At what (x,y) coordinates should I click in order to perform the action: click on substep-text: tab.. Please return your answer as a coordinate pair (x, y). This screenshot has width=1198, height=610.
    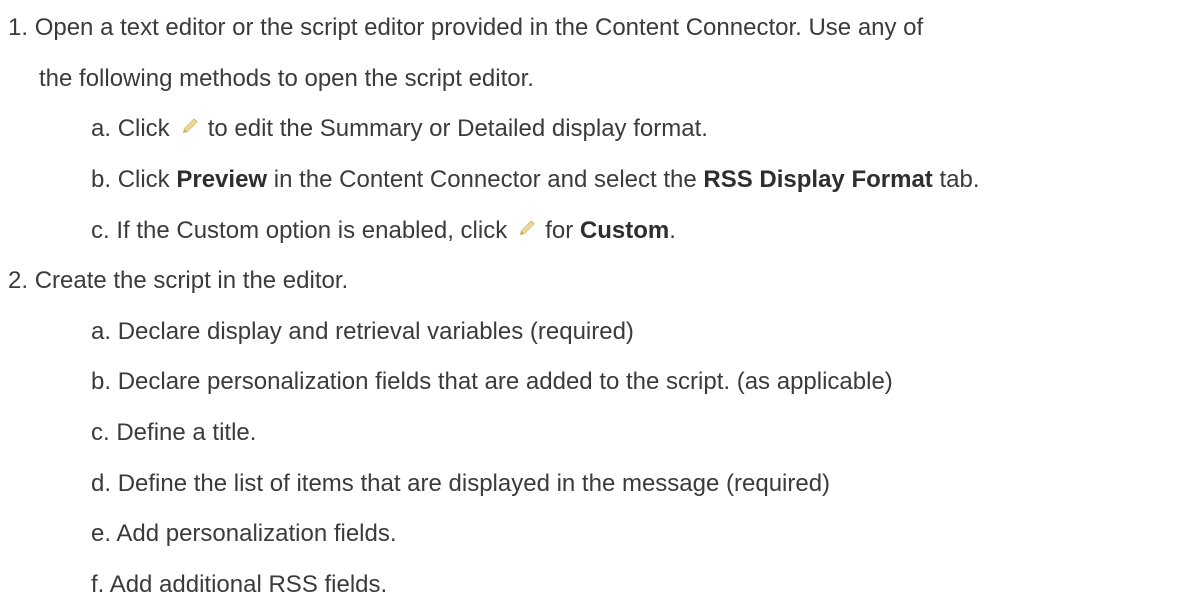
    Looking at the image, I should click on (959, 179).